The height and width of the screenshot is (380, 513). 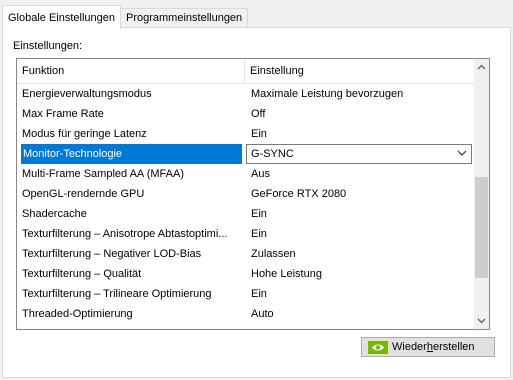 What do you see at coordinates (77, 314) in the screenshot?
I see `row-function-name: Threaded-Optimierung` at bounding box center [77, 314].